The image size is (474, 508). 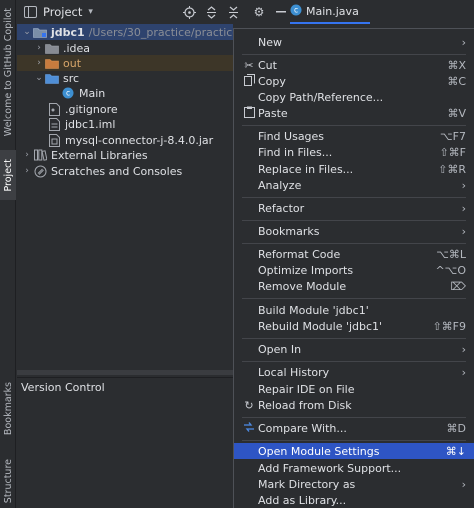 What do you see at coordinates (354, 136) in the screenshot?
I see `menu-item-find-usages: Find Usages ⌥F7` at bounding box center [354, 136].